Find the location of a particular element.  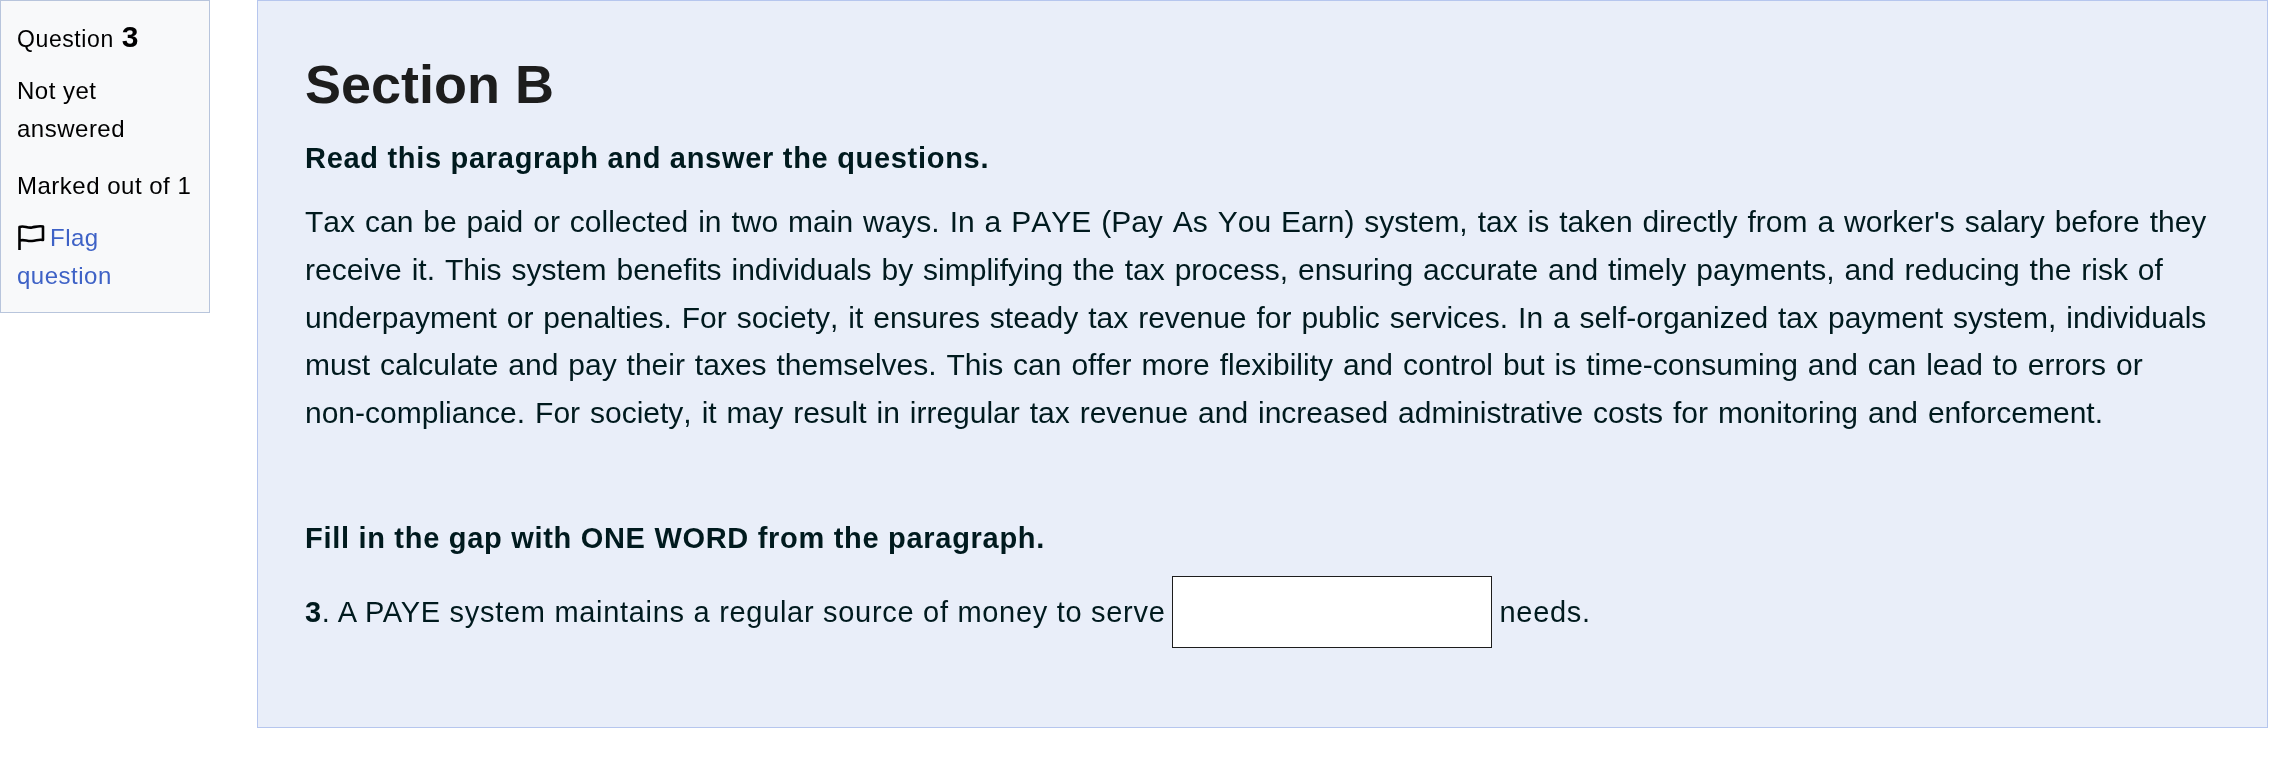

question-number: 3 is located at coordinates (130, 37).